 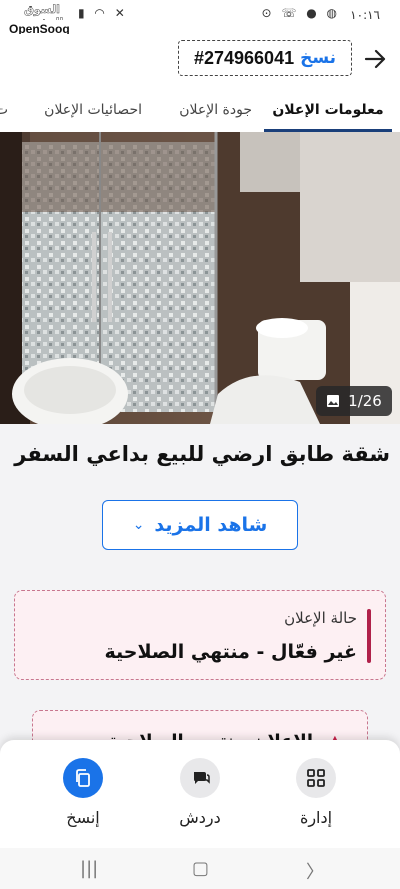 I want to click on top-bar: نسخ #274966041, so click(x=200, y=61).